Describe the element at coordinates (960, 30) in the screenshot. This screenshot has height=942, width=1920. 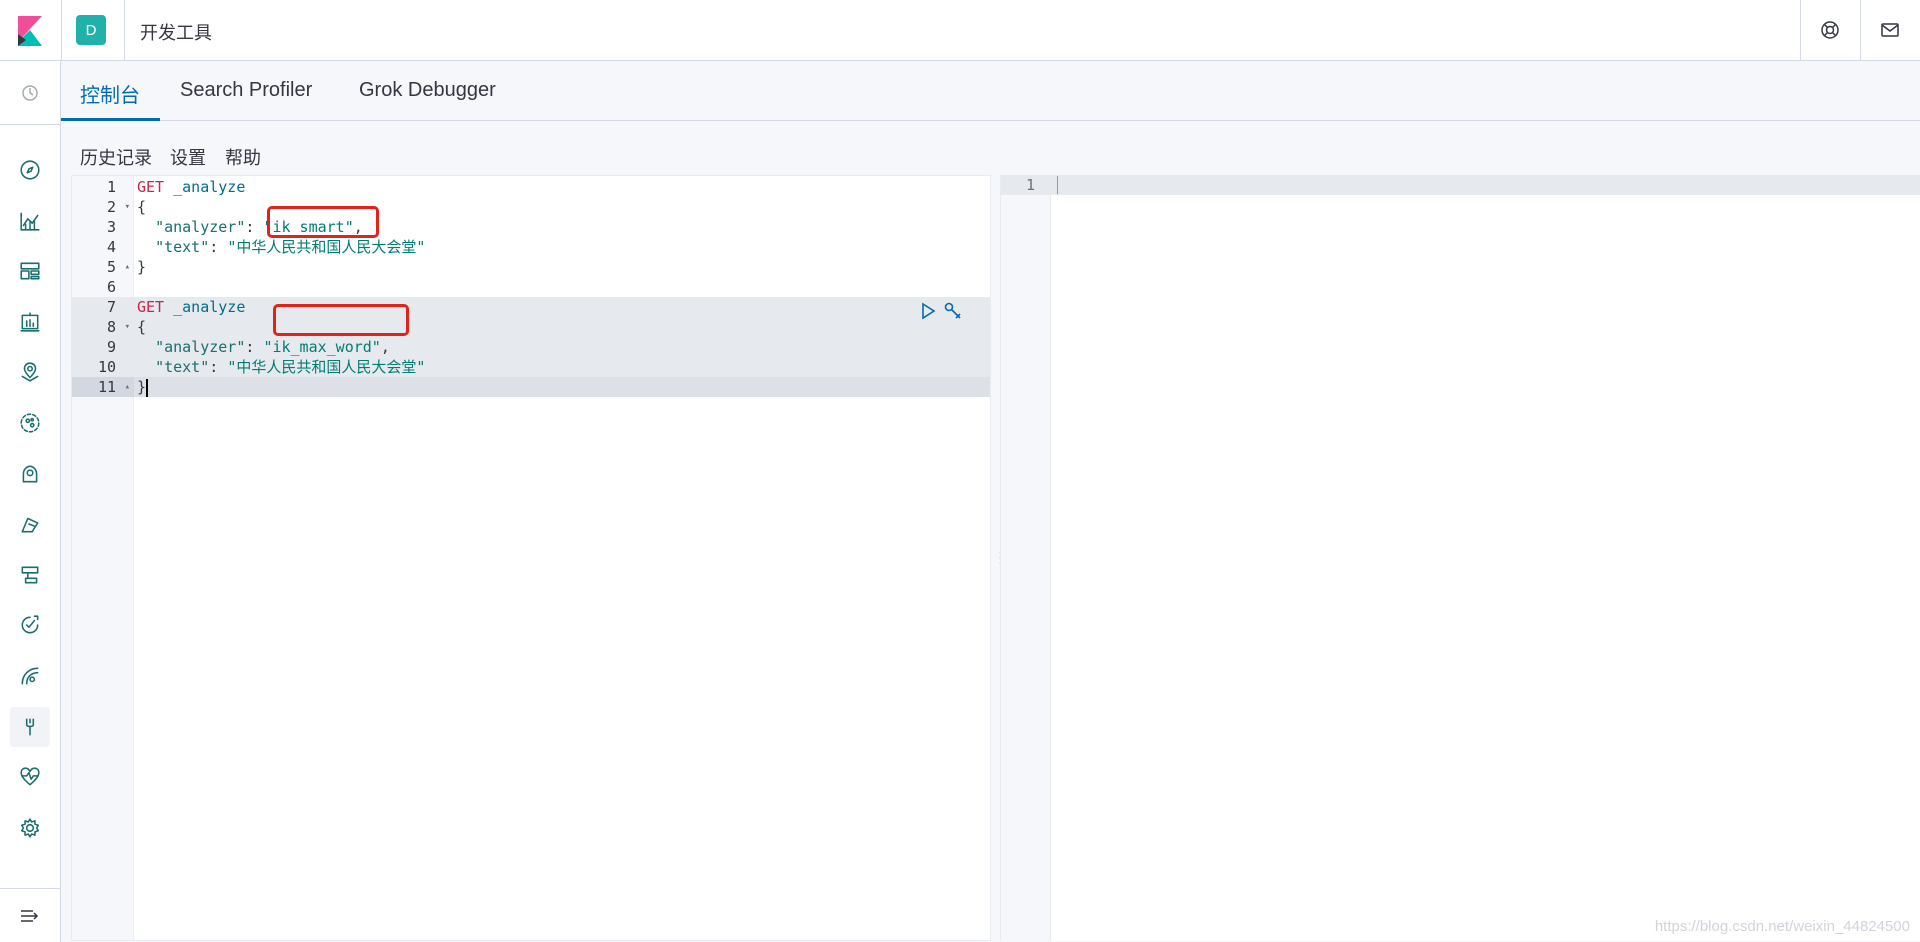
I see `top-header: D 开发工具` at that location.